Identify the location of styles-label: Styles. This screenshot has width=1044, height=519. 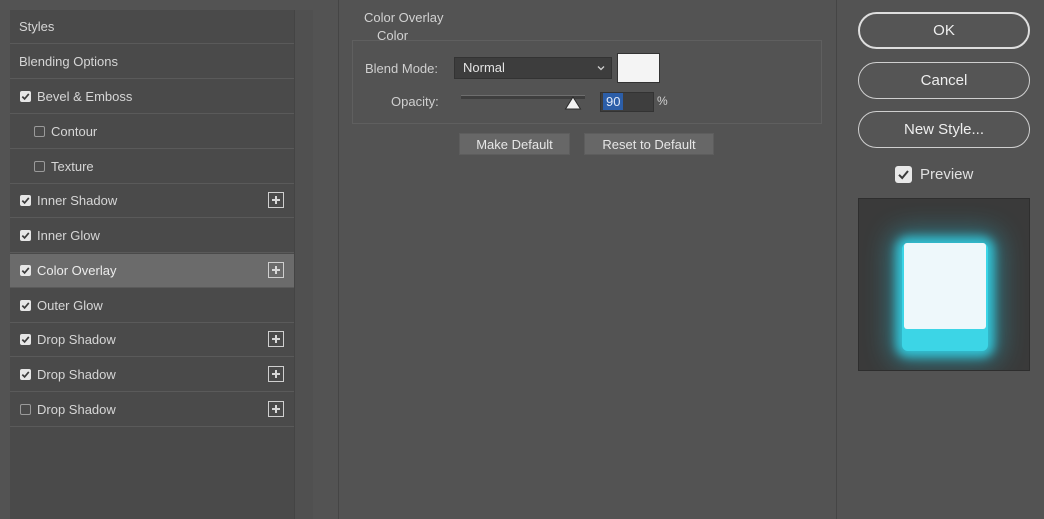
(37, 26).